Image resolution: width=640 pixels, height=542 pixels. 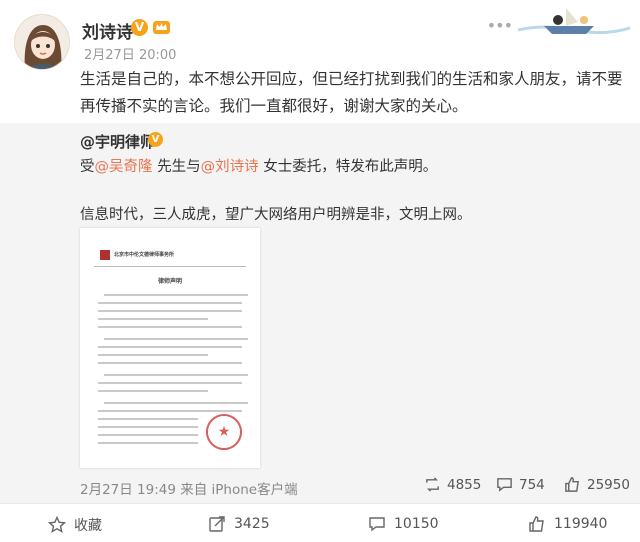 I want to click on like-count: 119940, so click(x=581, y=524).